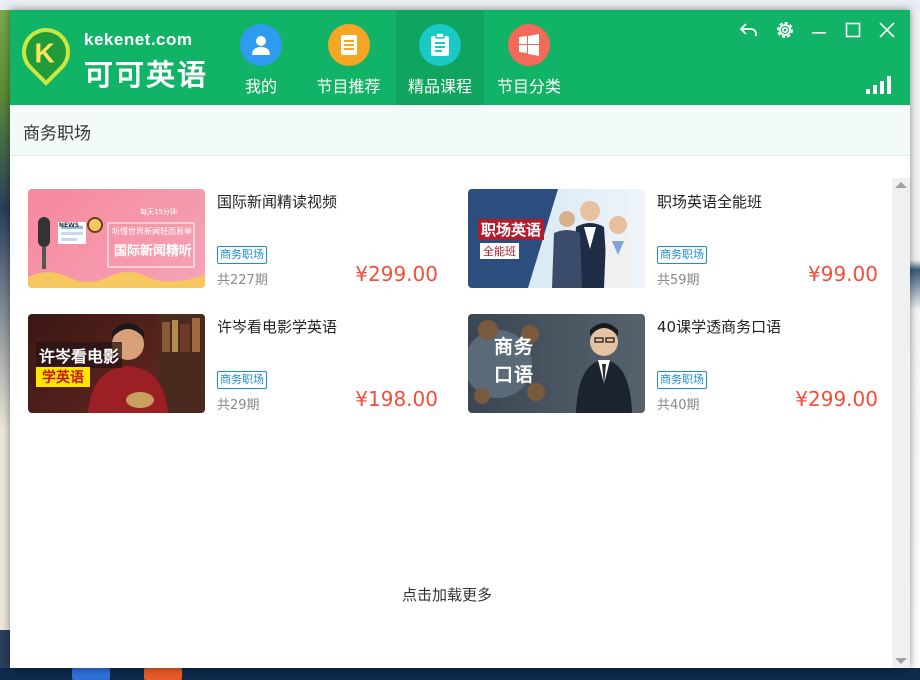 The image size is (920, 680). I want to click on logo-url: kekenet.com, so click(138, 39).